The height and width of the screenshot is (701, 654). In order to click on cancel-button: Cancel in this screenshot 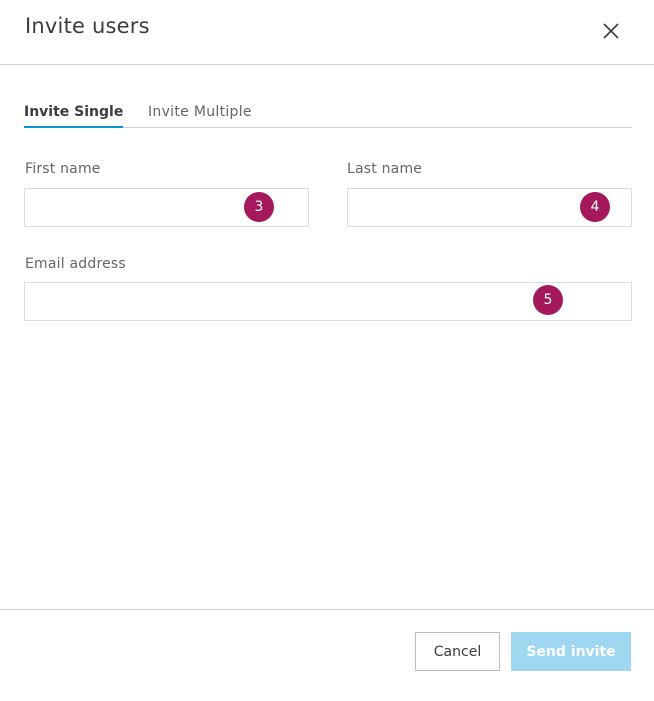, I will do `click(457, 651)`.